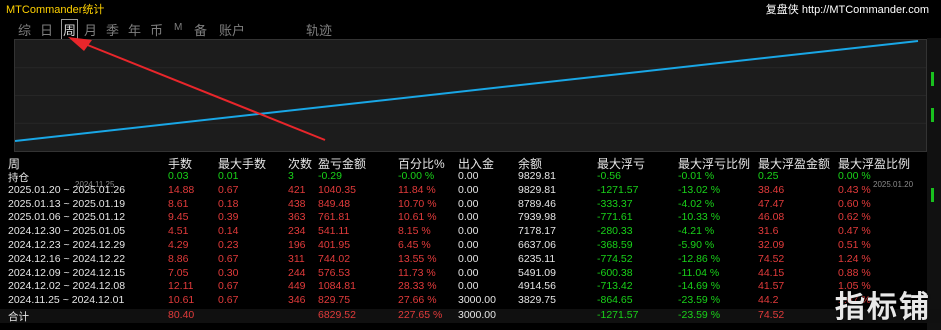  I want to click on table-cell: -4.21 %, so click(696, 231).